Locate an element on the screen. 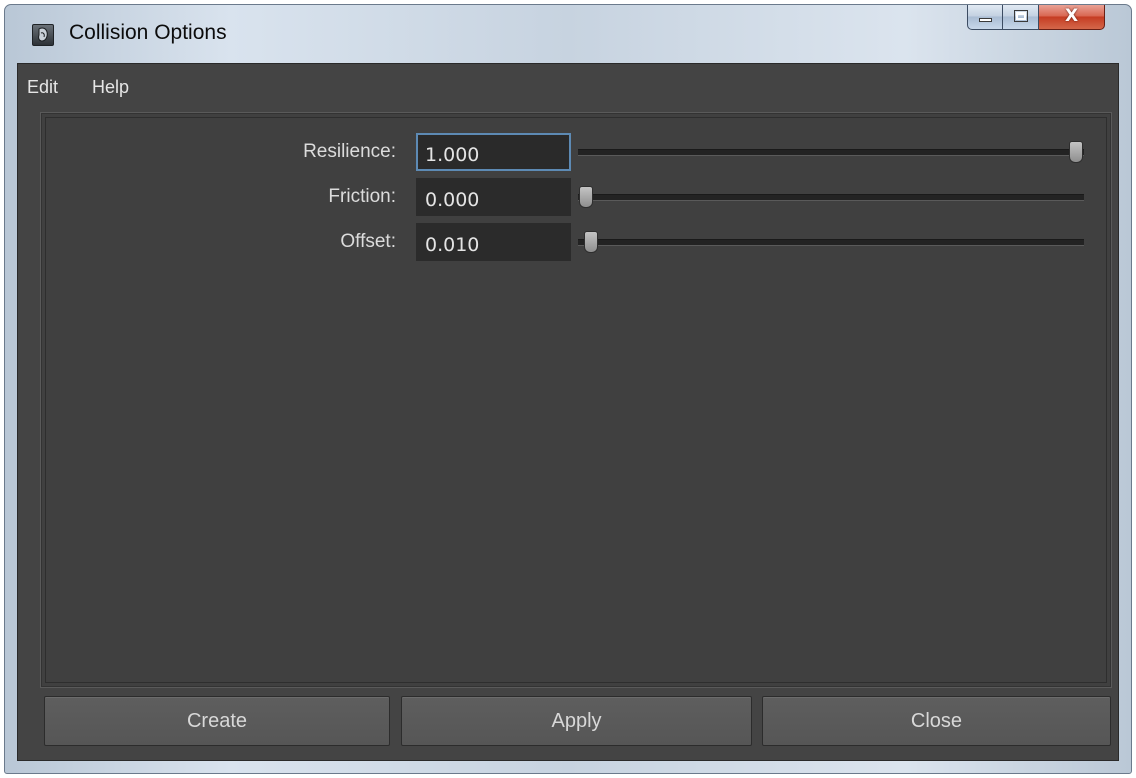  resilience-slider-handle is located at coordinates (1076, 152).